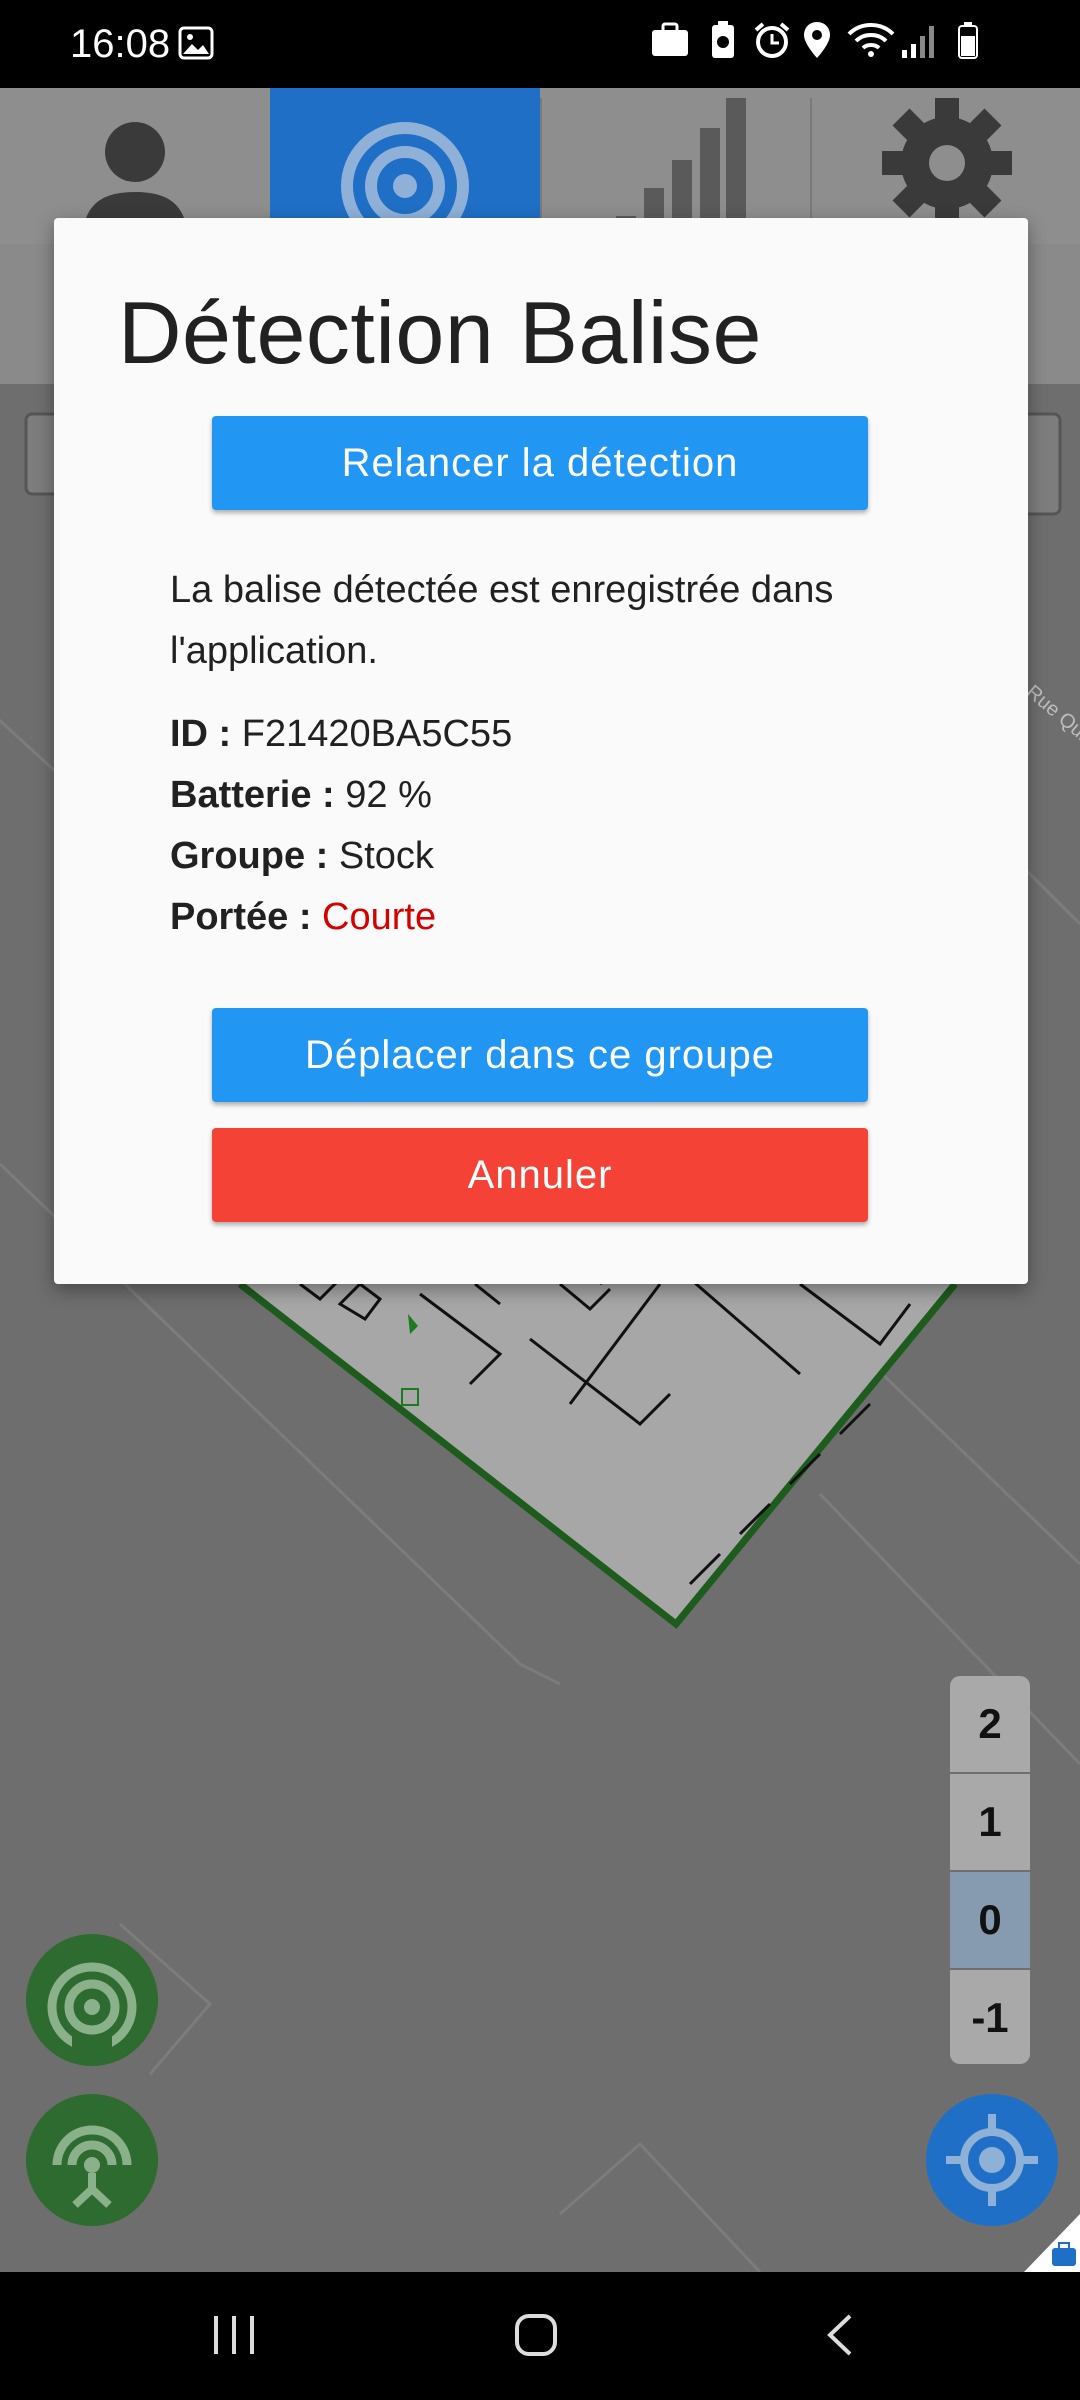 This screenshot has width=1080, height=2400. I want to click on antenna-icon, so click(92, 2166).